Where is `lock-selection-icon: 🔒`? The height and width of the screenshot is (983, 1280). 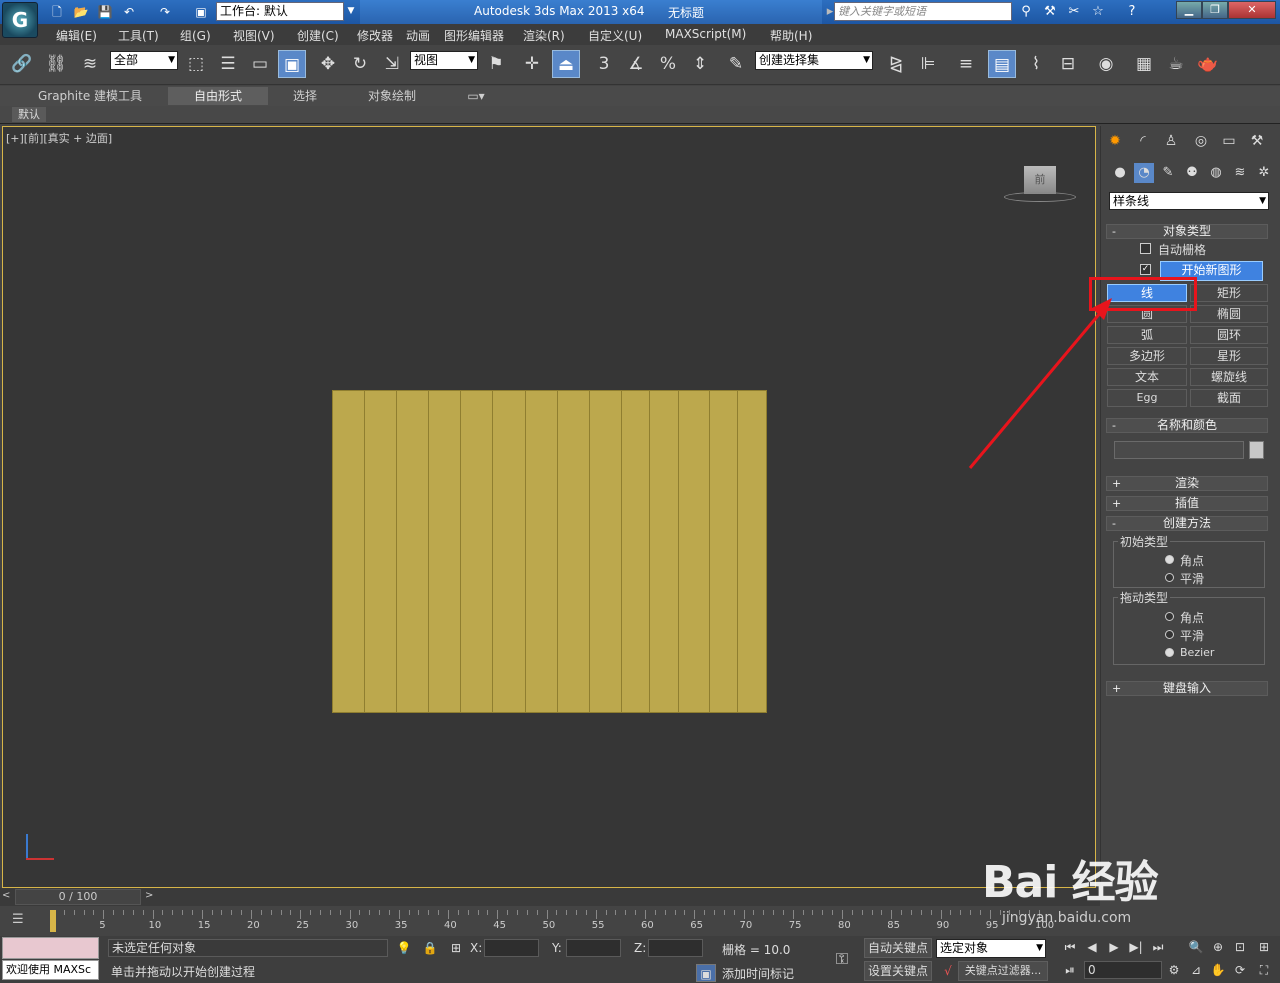 lock-selection-icon: 🔒 is located at coordinates (430, 948).